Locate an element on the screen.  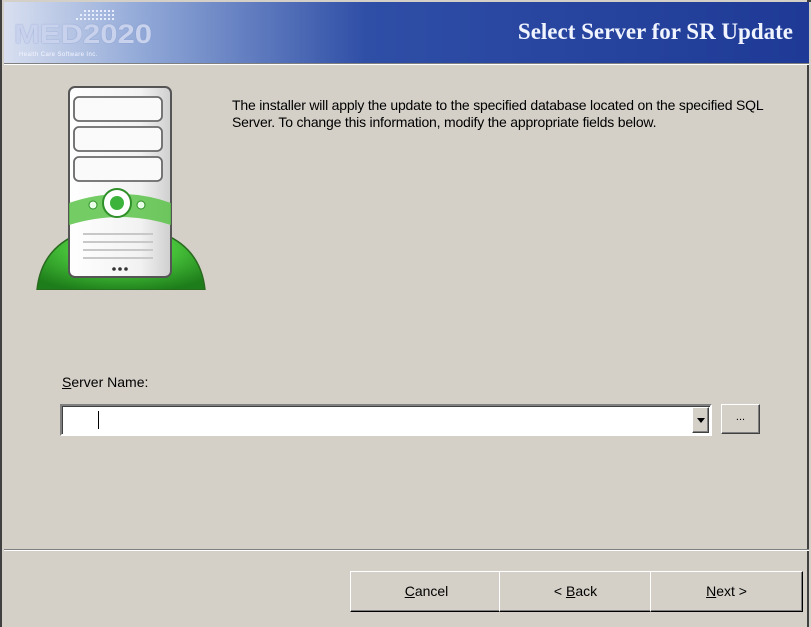
med2020-logo: MED2020 Health Care Software Inc. is located at coordinates (79, 32).